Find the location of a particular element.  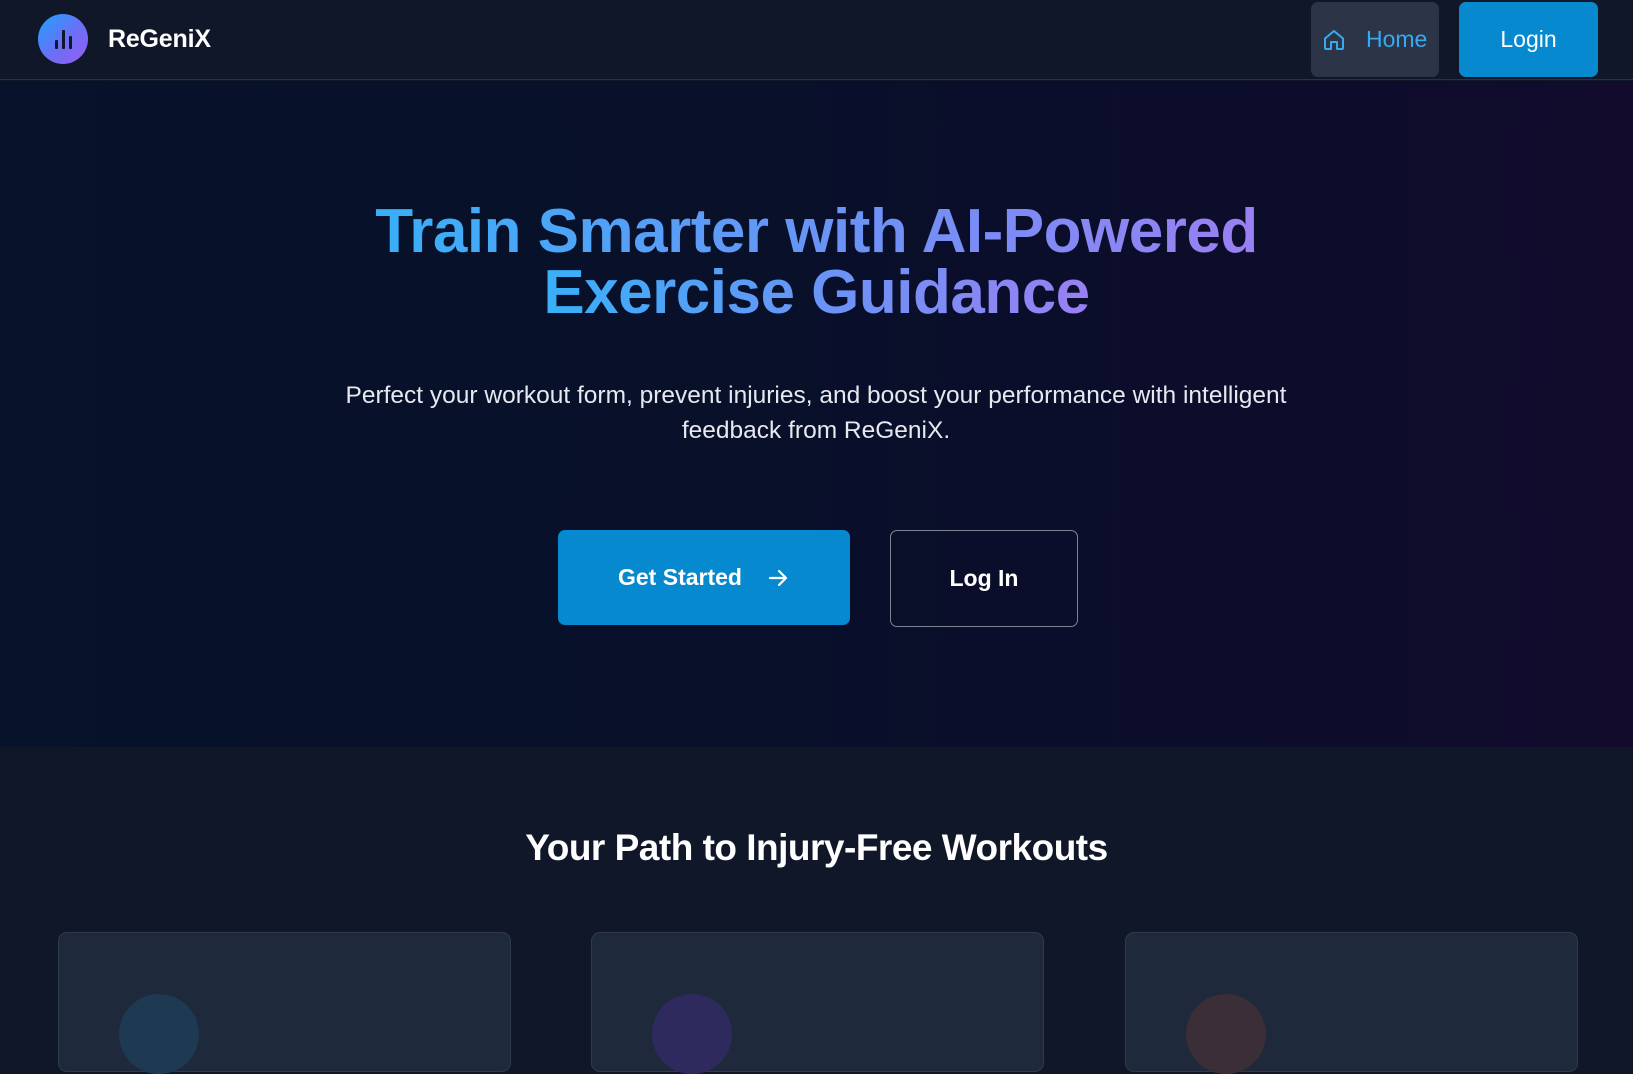

log-in-label: Log In is located at coordinates (984, 578).